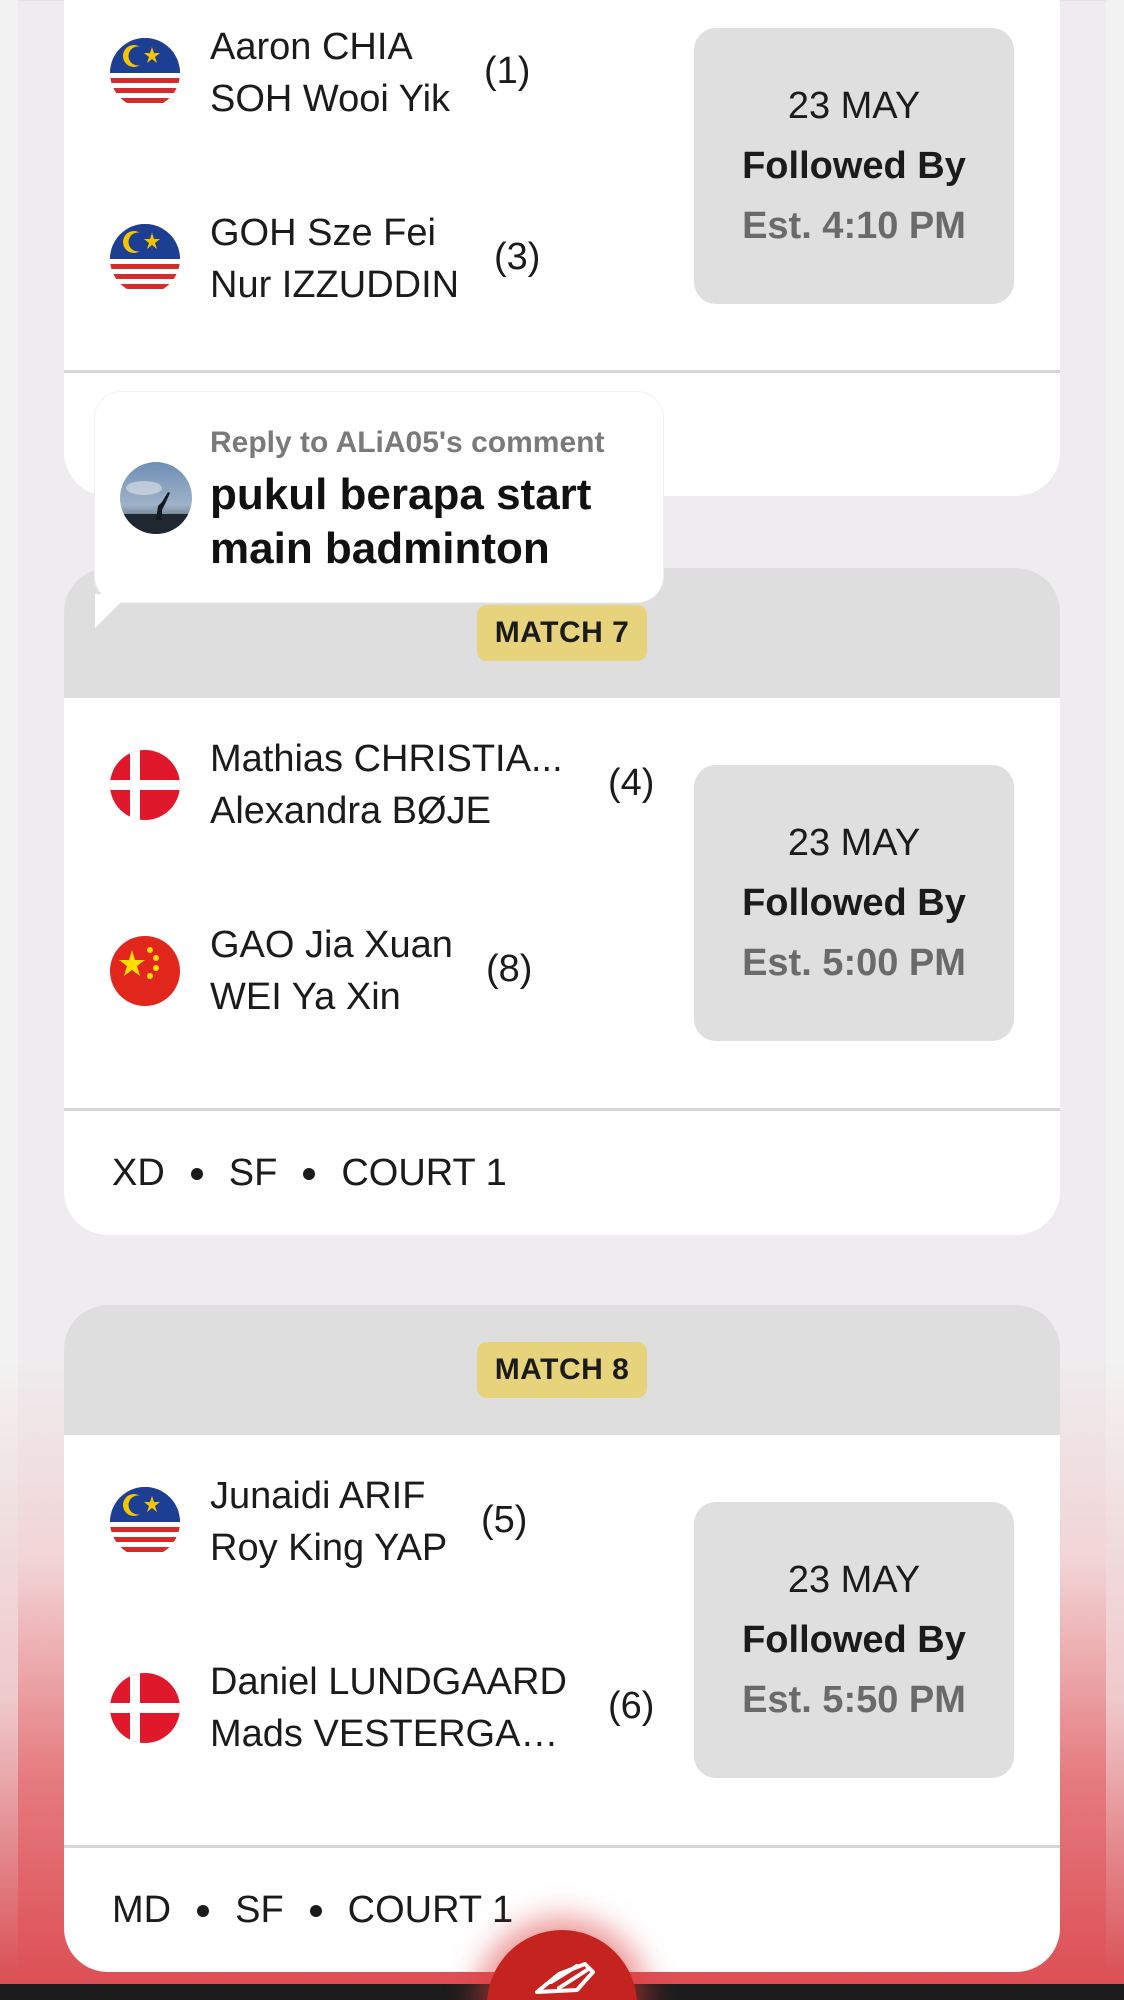 This screenshot has height=2000, width=1124. Describe the element at coordinates (323, 233) in the screenshot. I see `player-name: GOH Sze Fei` at that location.